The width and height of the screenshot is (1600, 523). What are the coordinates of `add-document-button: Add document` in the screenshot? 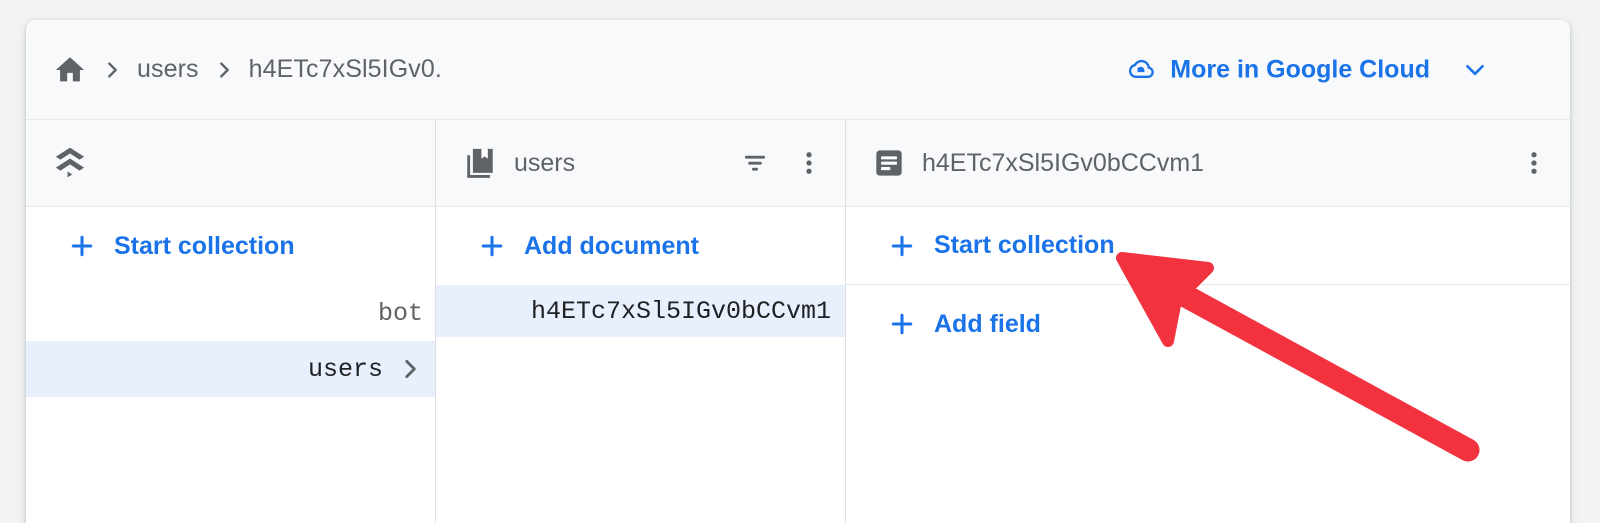 It's located at (640, 246).